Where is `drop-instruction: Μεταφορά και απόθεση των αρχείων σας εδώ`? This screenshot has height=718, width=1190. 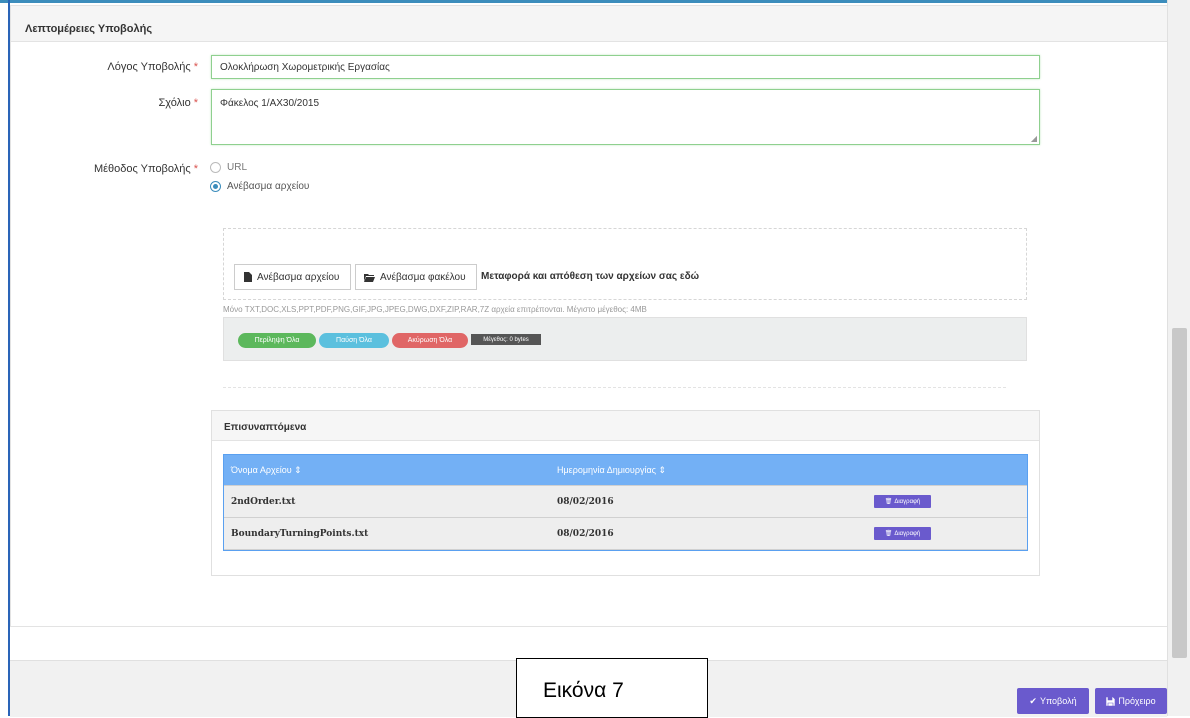 drop-instruction: Μεταφορά και απόθεση των αρχείων σας εδώ is located at coordinates (590, 276).